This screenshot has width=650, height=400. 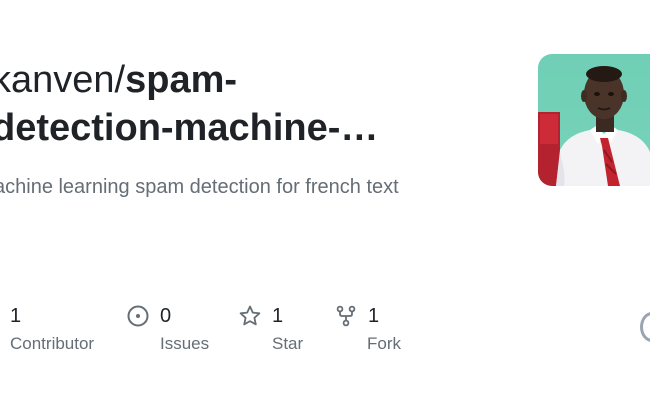 What do you see at coordinates (384, 343) in the screenshot?
I see `forks-label: Fork` at bounding box center [384, 343].